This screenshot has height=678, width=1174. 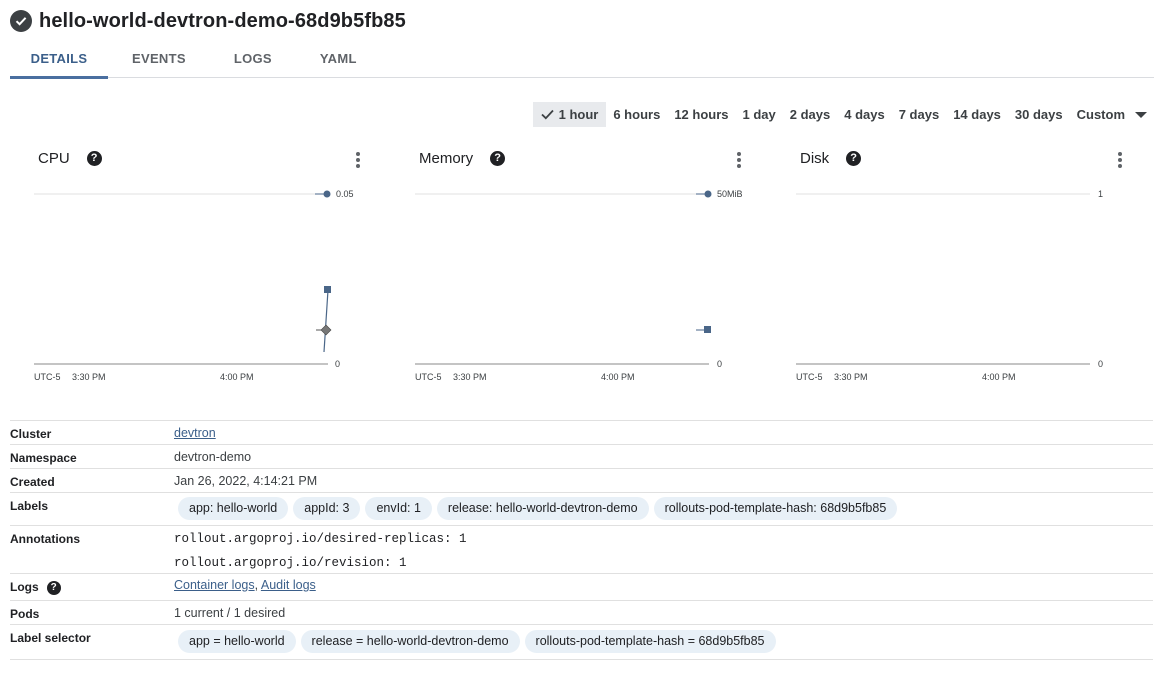 I want to click on created-value: Jan 26, 2022, 4:14:21 PM, so click(x=246, y=481).